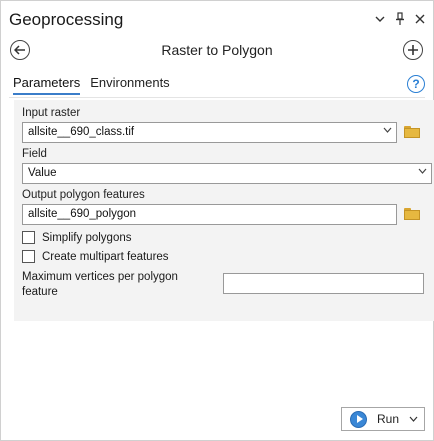 The height and width of the screenshot is (441, 434). Describe the element at coordinates (66, 19) in the screenshot. I see `pane-title: Geoprocessing` at that location.